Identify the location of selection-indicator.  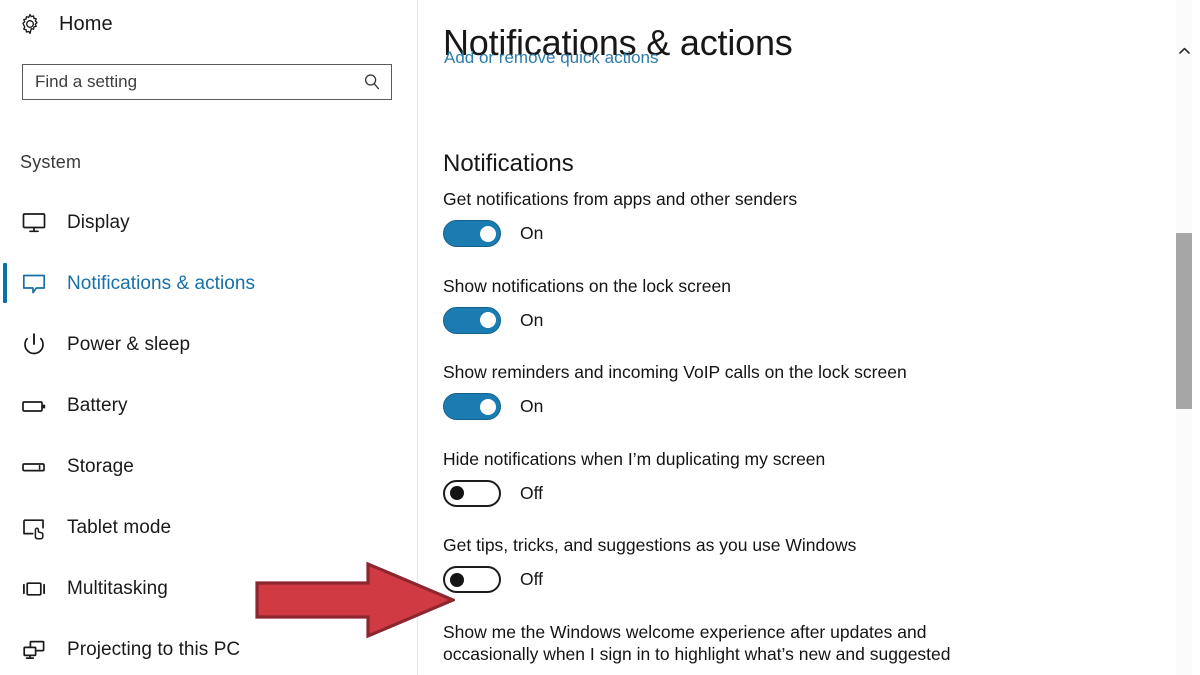
(5, 283).